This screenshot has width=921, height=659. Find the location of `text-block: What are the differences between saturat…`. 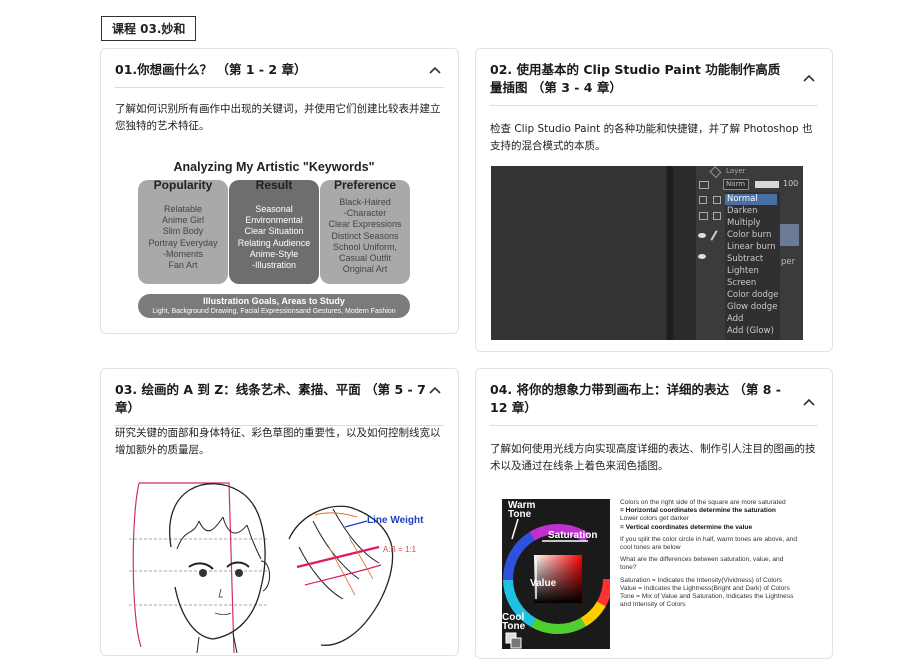

text-block: What are the differences between saturat… is located at coordinates (702, 564).